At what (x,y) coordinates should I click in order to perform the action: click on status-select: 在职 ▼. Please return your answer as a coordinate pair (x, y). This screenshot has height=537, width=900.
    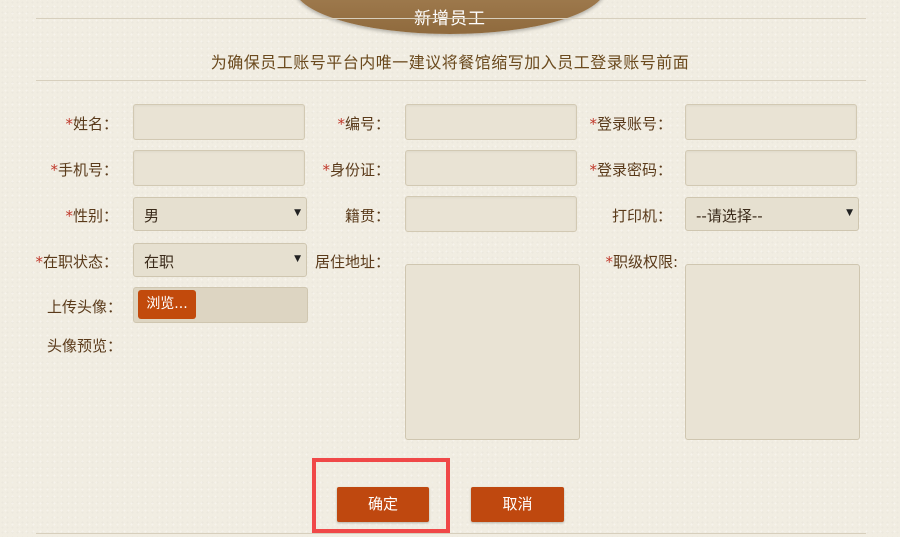
    Looking at the image, I should click on (220, 260).